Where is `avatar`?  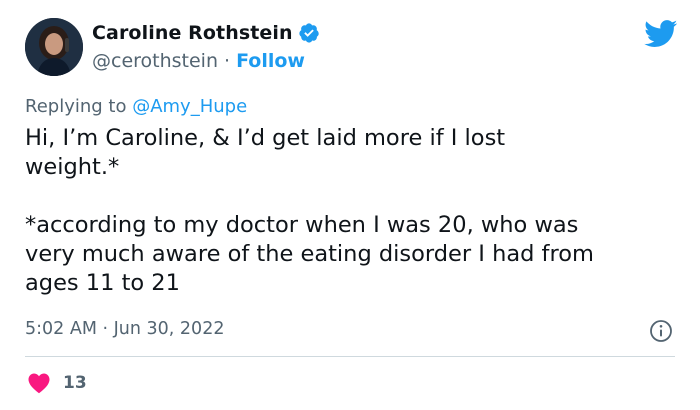
avatar is located at coordinates (54, 47).